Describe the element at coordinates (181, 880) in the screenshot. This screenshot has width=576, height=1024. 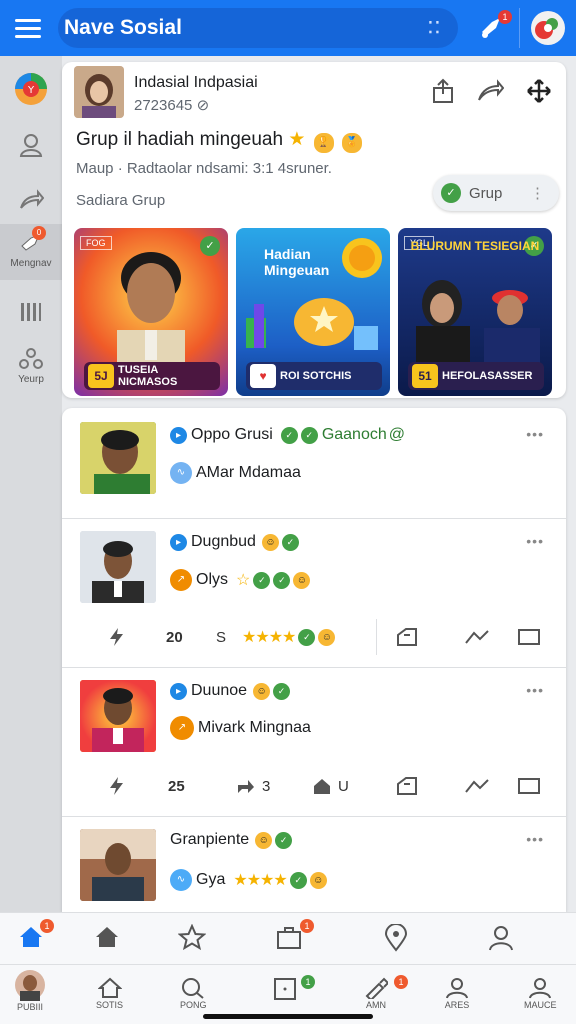
I see `trend-icon: ∿` at that location.